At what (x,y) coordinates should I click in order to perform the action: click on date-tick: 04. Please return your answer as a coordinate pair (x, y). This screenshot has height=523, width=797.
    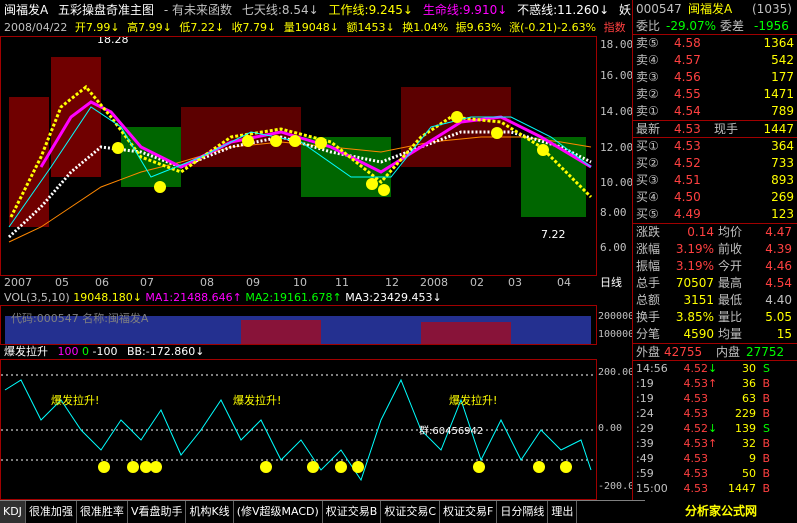
    Looking at the image, I should click on (564, 282).